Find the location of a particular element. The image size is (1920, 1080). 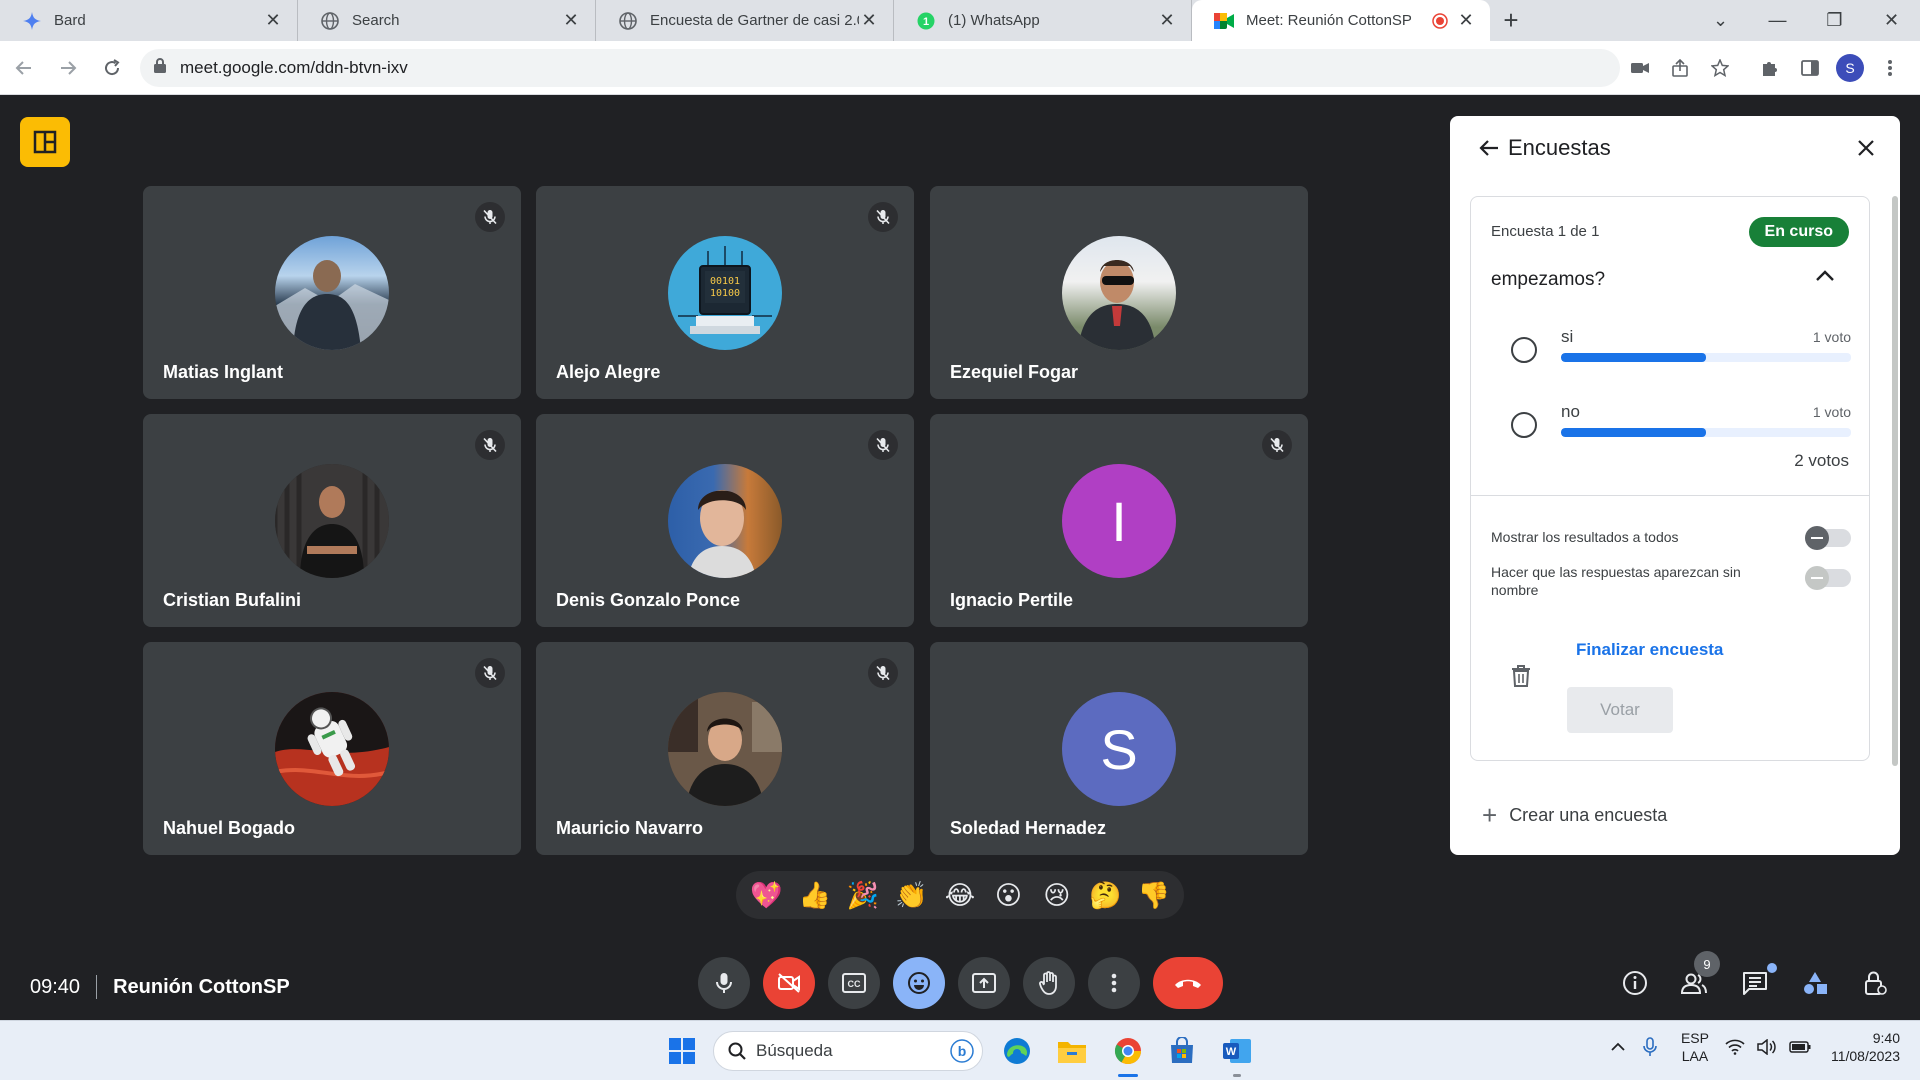

windows-start-icon is located at coordinates (682, 1051).